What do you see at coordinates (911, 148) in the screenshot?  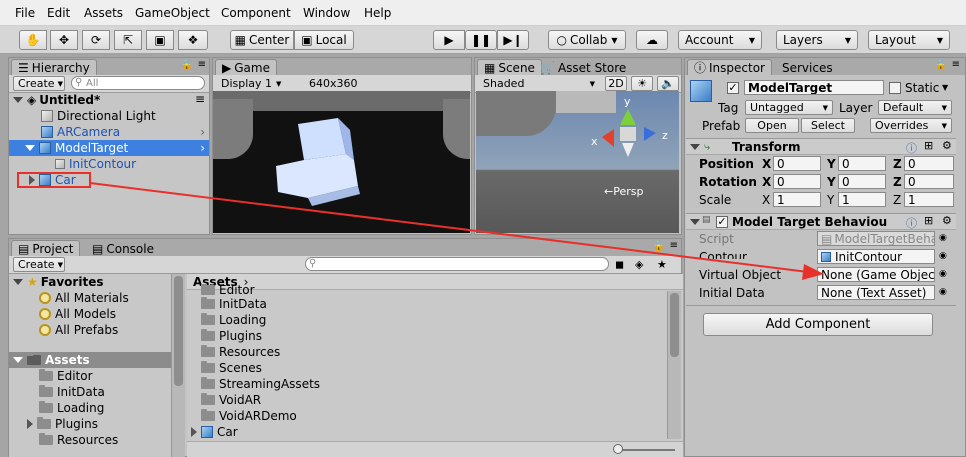 I see `help-icon: ⓘ` at bounding box center [911, 148].